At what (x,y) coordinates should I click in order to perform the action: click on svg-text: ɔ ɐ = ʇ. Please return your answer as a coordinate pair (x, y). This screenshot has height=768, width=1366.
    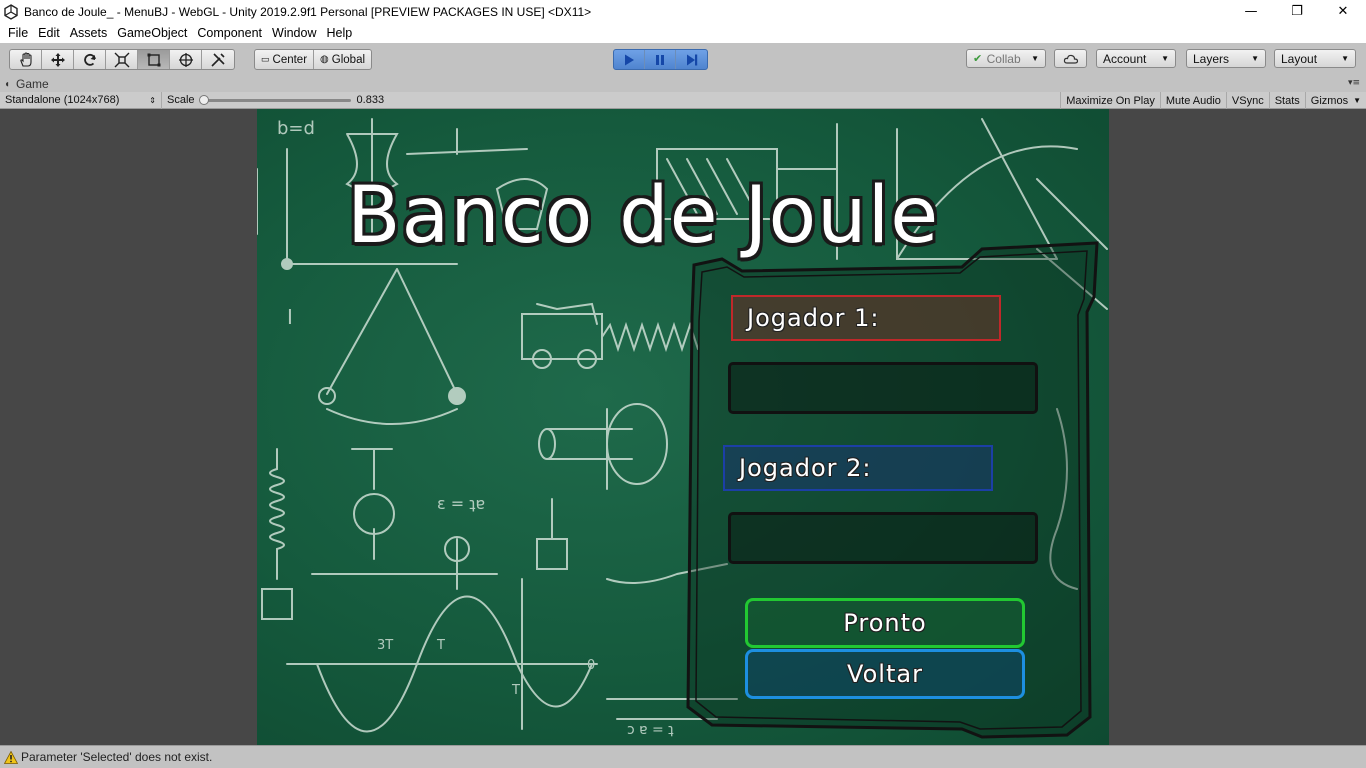
    Looking at the image, I should click on (650, 730).